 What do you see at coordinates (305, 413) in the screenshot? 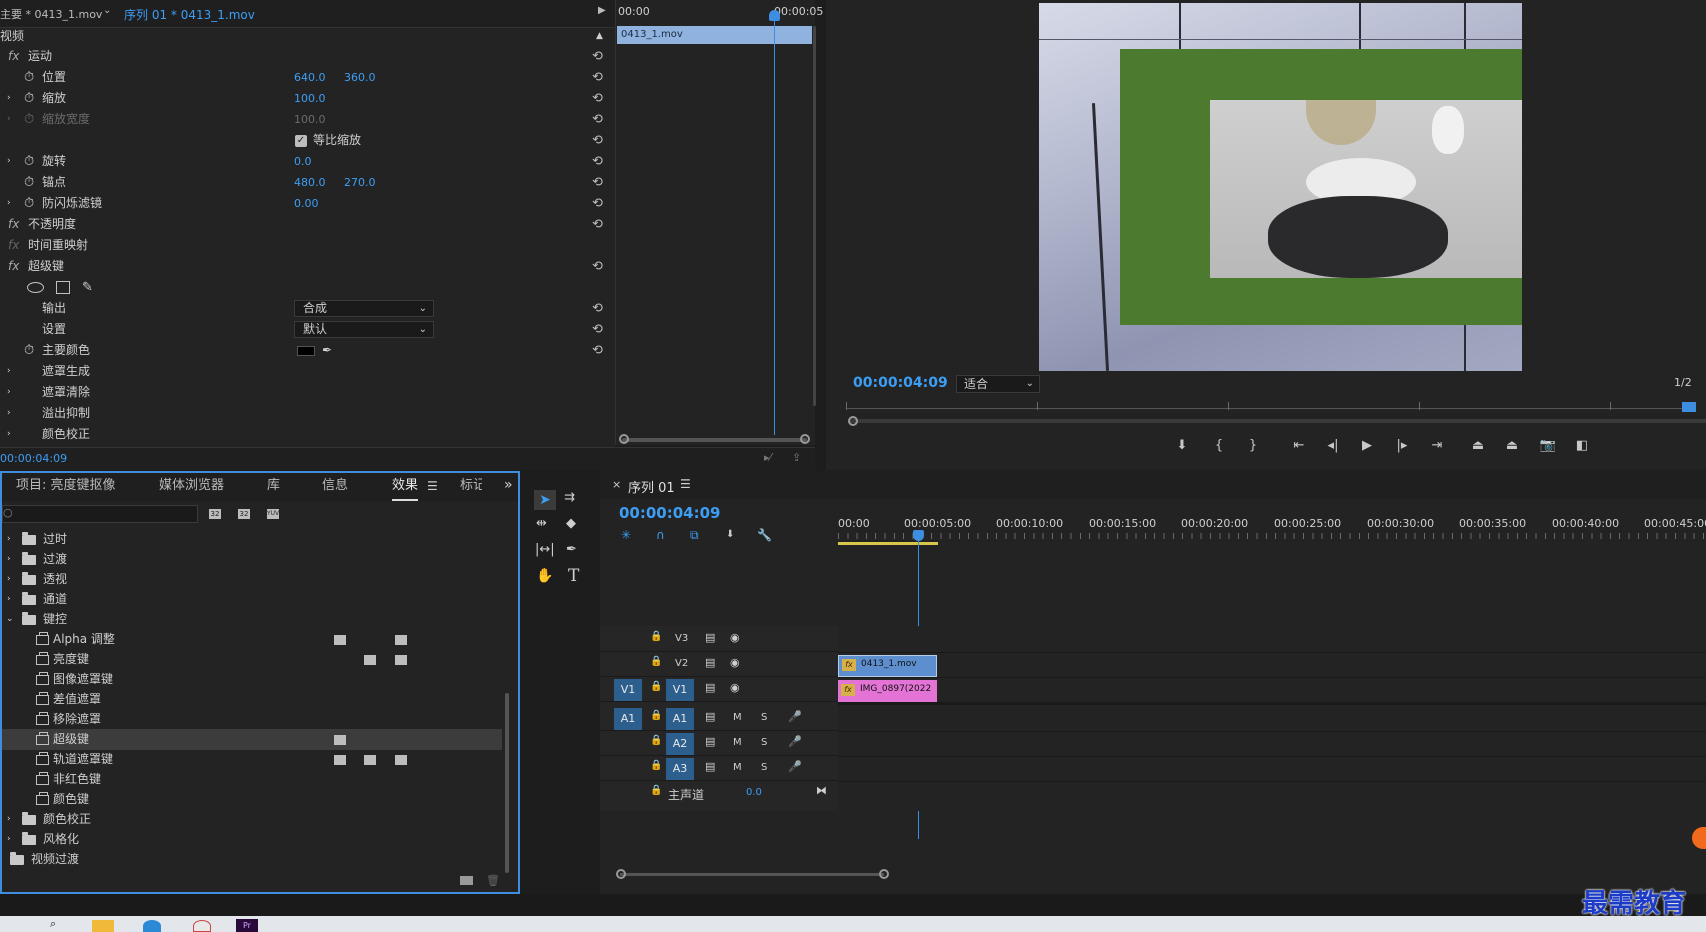
I see `group-spill-suppression: › 溢出抑制` at bounding box center [305, 413].